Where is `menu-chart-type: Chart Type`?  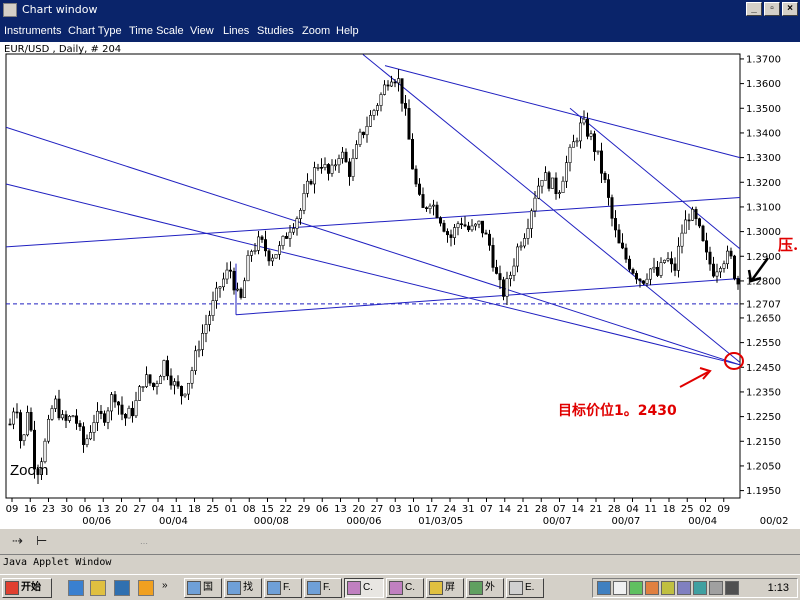 menu-chart-type: Chart Type is located at coordinates (95, 31).